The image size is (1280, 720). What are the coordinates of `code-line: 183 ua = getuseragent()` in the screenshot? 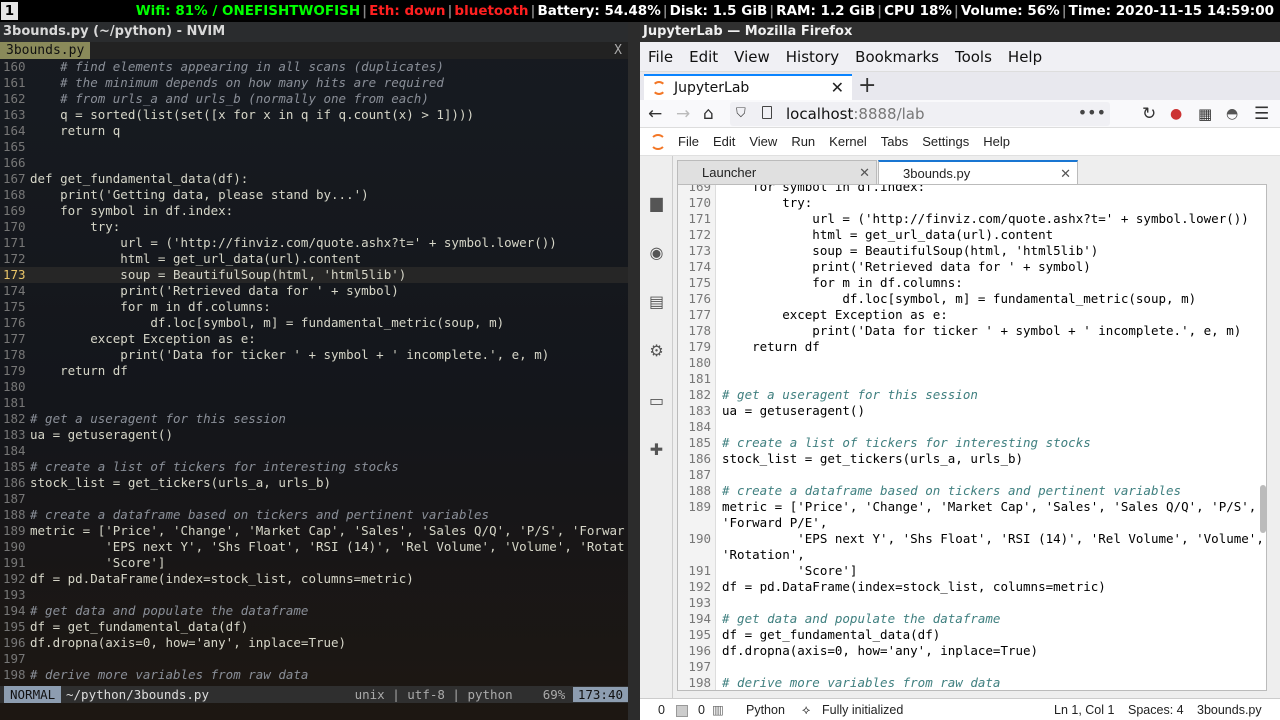 It's located at (972, 411).